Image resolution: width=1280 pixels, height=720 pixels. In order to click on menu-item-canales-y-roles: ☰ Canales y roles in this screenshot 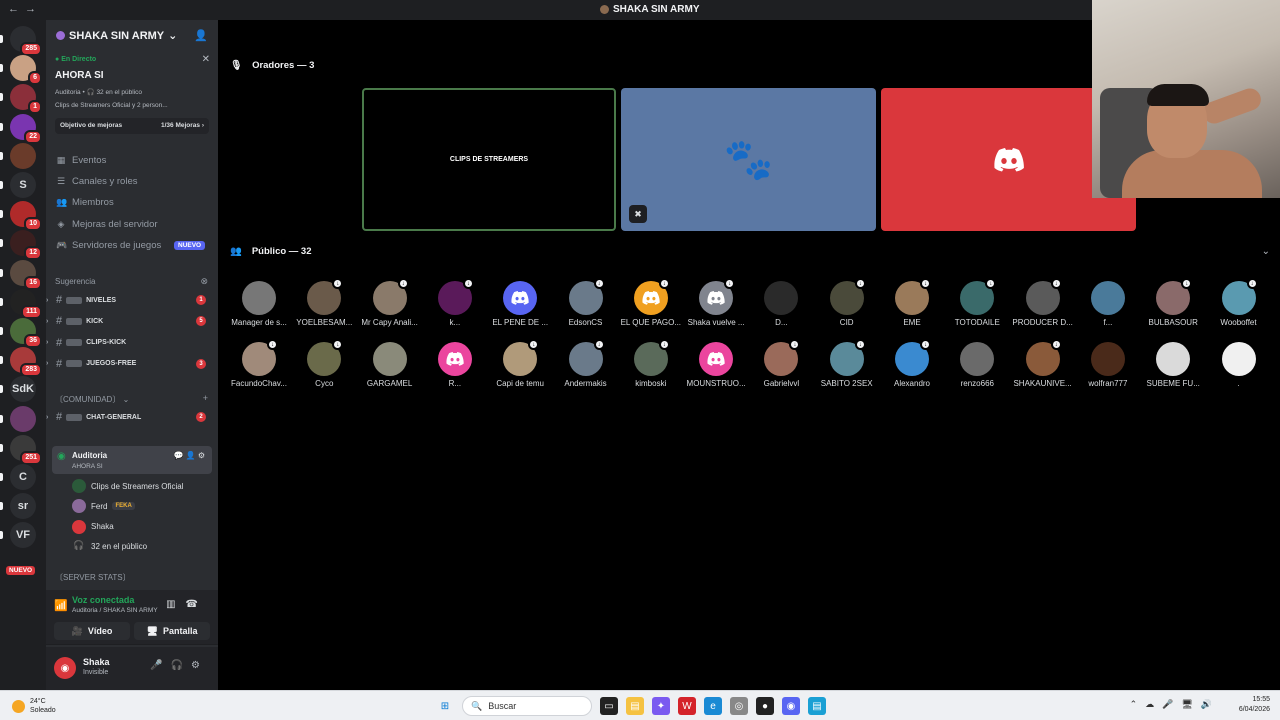, I will do `click(97, 181)`.